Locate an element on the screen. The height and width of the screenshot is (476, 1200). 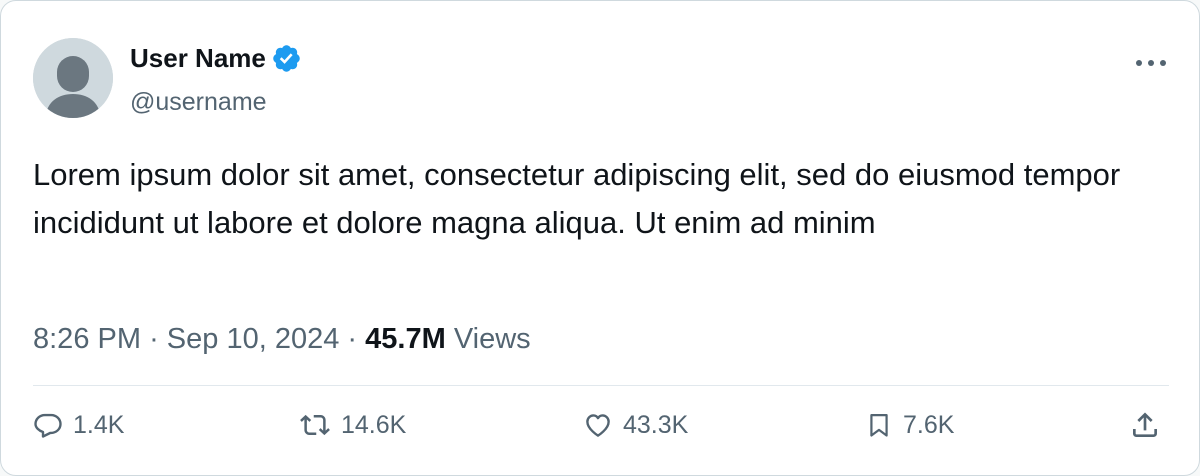
views-label: Views is located at coordinates (492, 339).